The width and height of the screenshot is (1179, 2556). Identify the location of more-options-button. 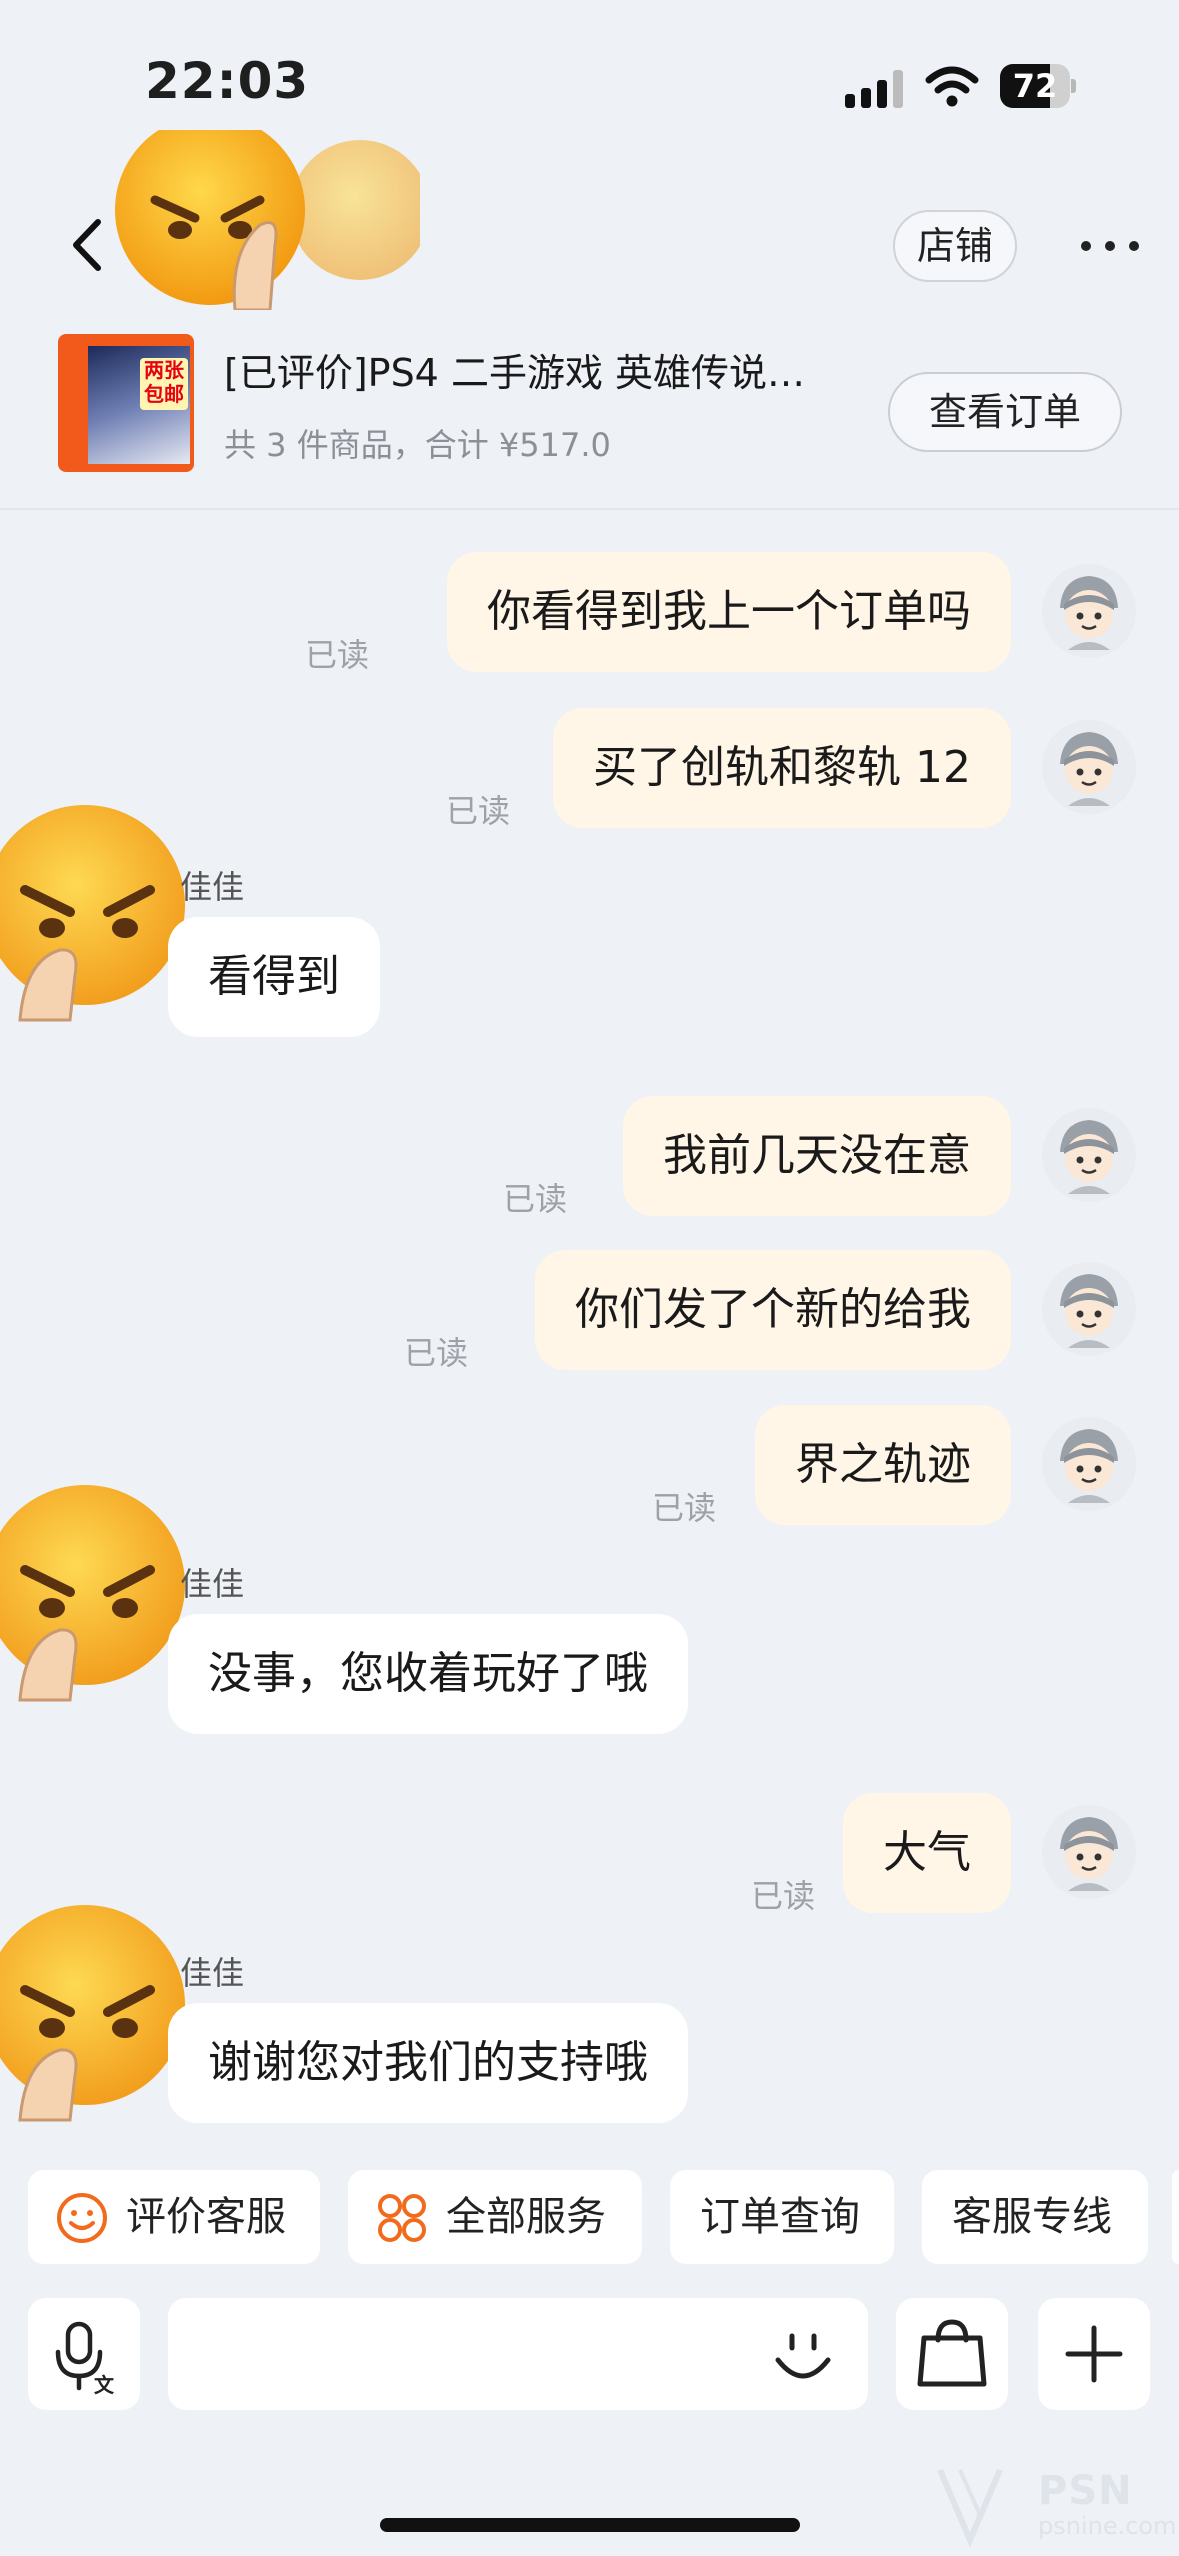
(1110, 246).